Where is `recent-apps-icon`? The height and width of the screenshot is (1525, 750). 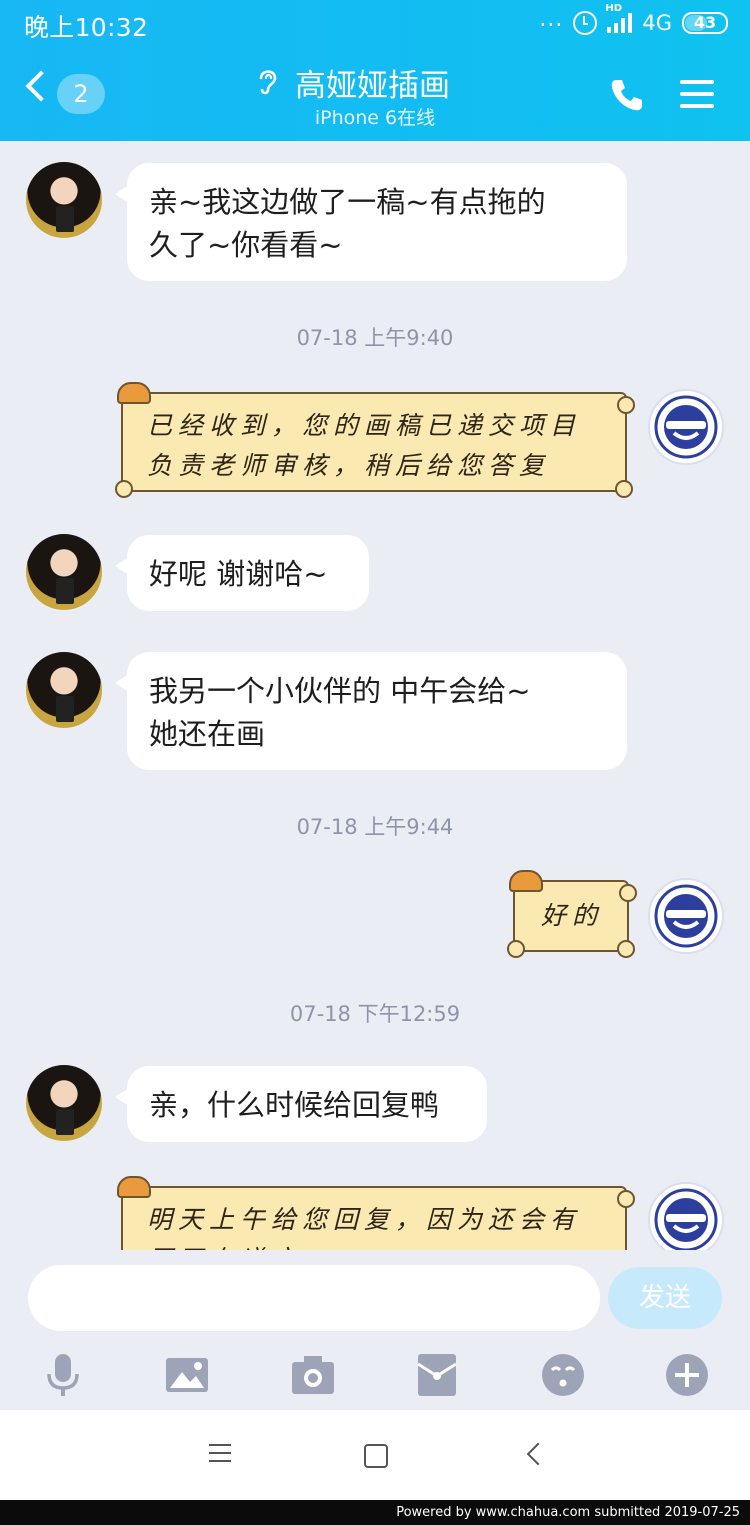 recent-apps-icon is located at coordinates (220, 1453).